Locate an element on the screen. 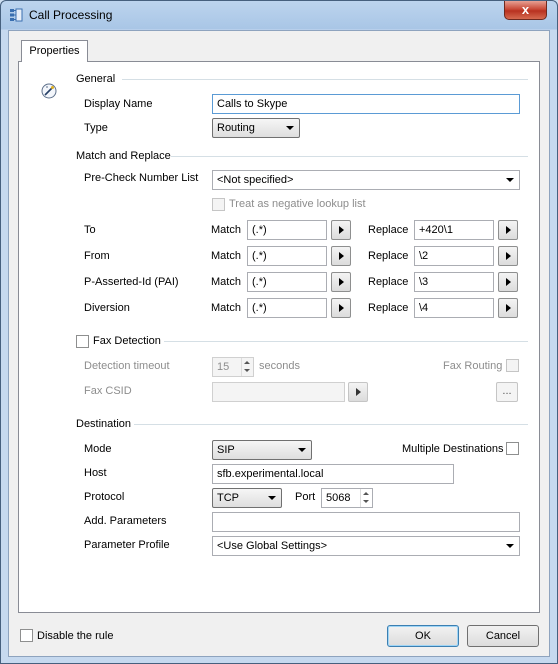 The height and width of the screenshot is (664, 558). disable-rule-label: Disable the rule is located at coordinates (75, 636).